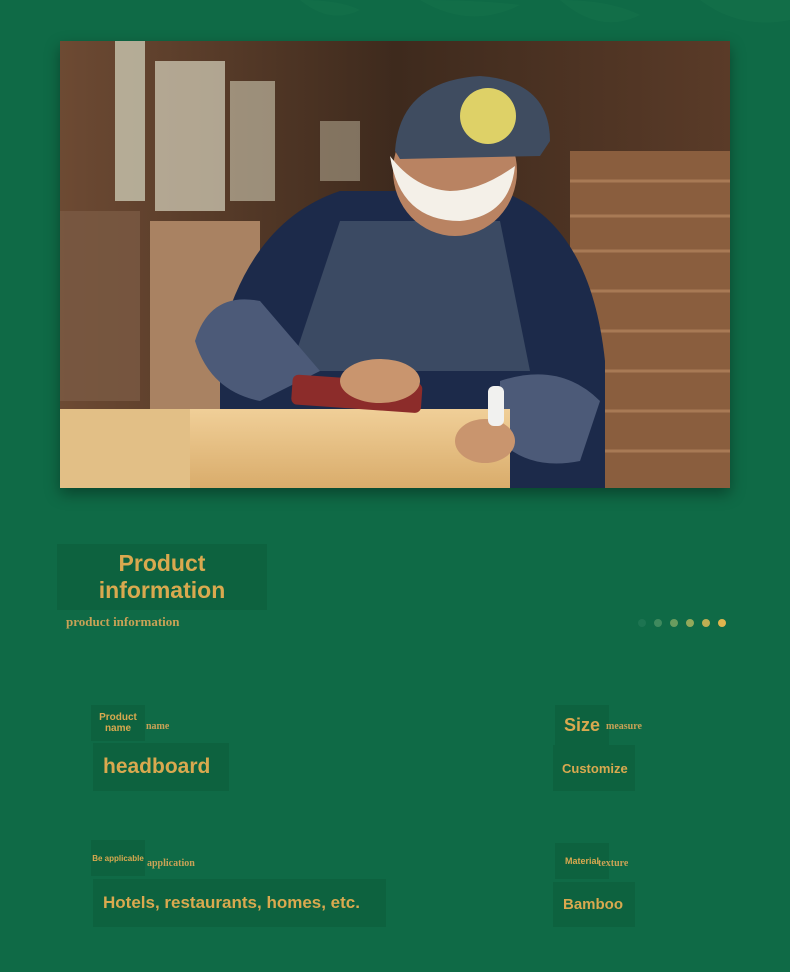 This screenshot has height=972, width=790. I want to click on carousel-indicator, so click(682, 623).